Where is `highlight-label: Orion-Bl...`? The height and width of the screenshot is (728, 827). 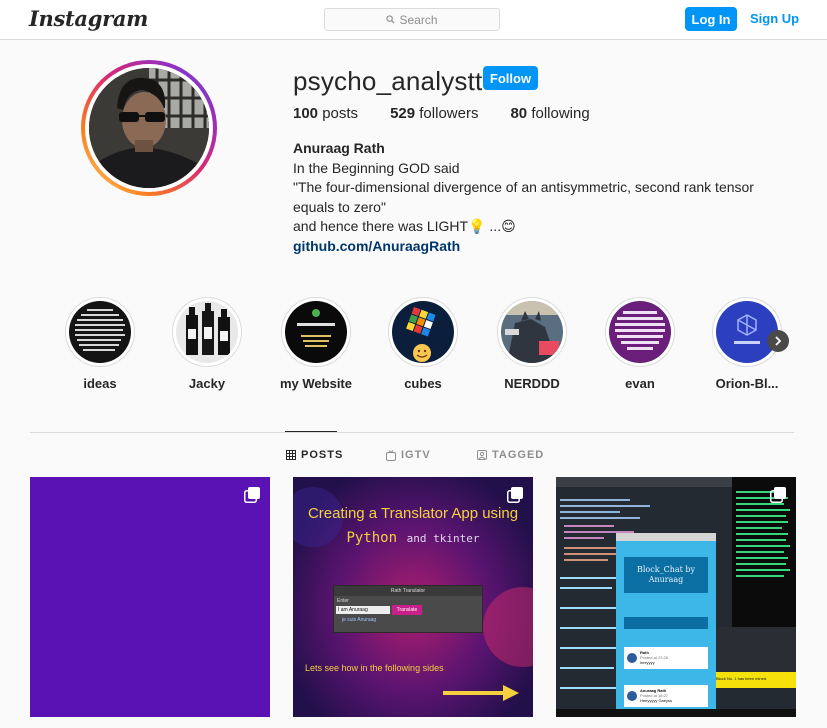 highlight-label: Orion-Bl... is located at coordinates (747, 383).